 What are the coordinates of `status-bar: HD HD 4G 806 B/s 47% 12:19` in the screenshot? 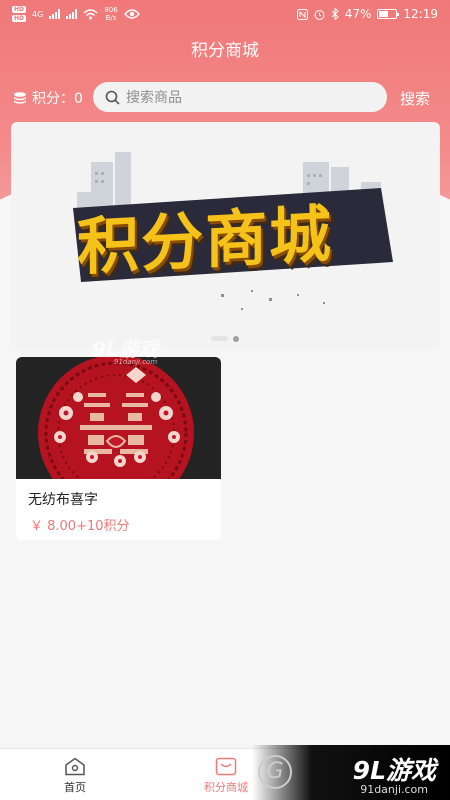 It's located at (225, 14).